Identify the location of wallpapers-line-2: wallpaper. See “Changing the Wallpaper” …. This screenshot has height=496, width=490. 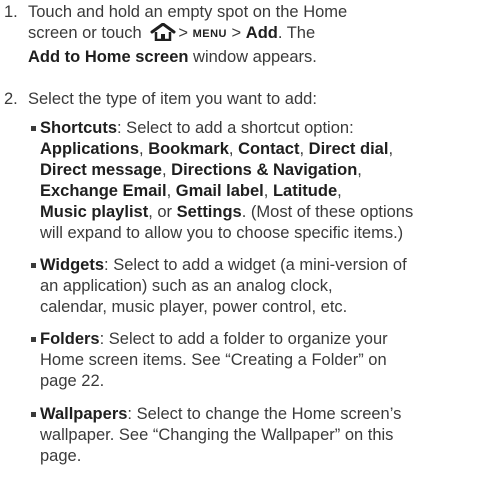
(217, 435).